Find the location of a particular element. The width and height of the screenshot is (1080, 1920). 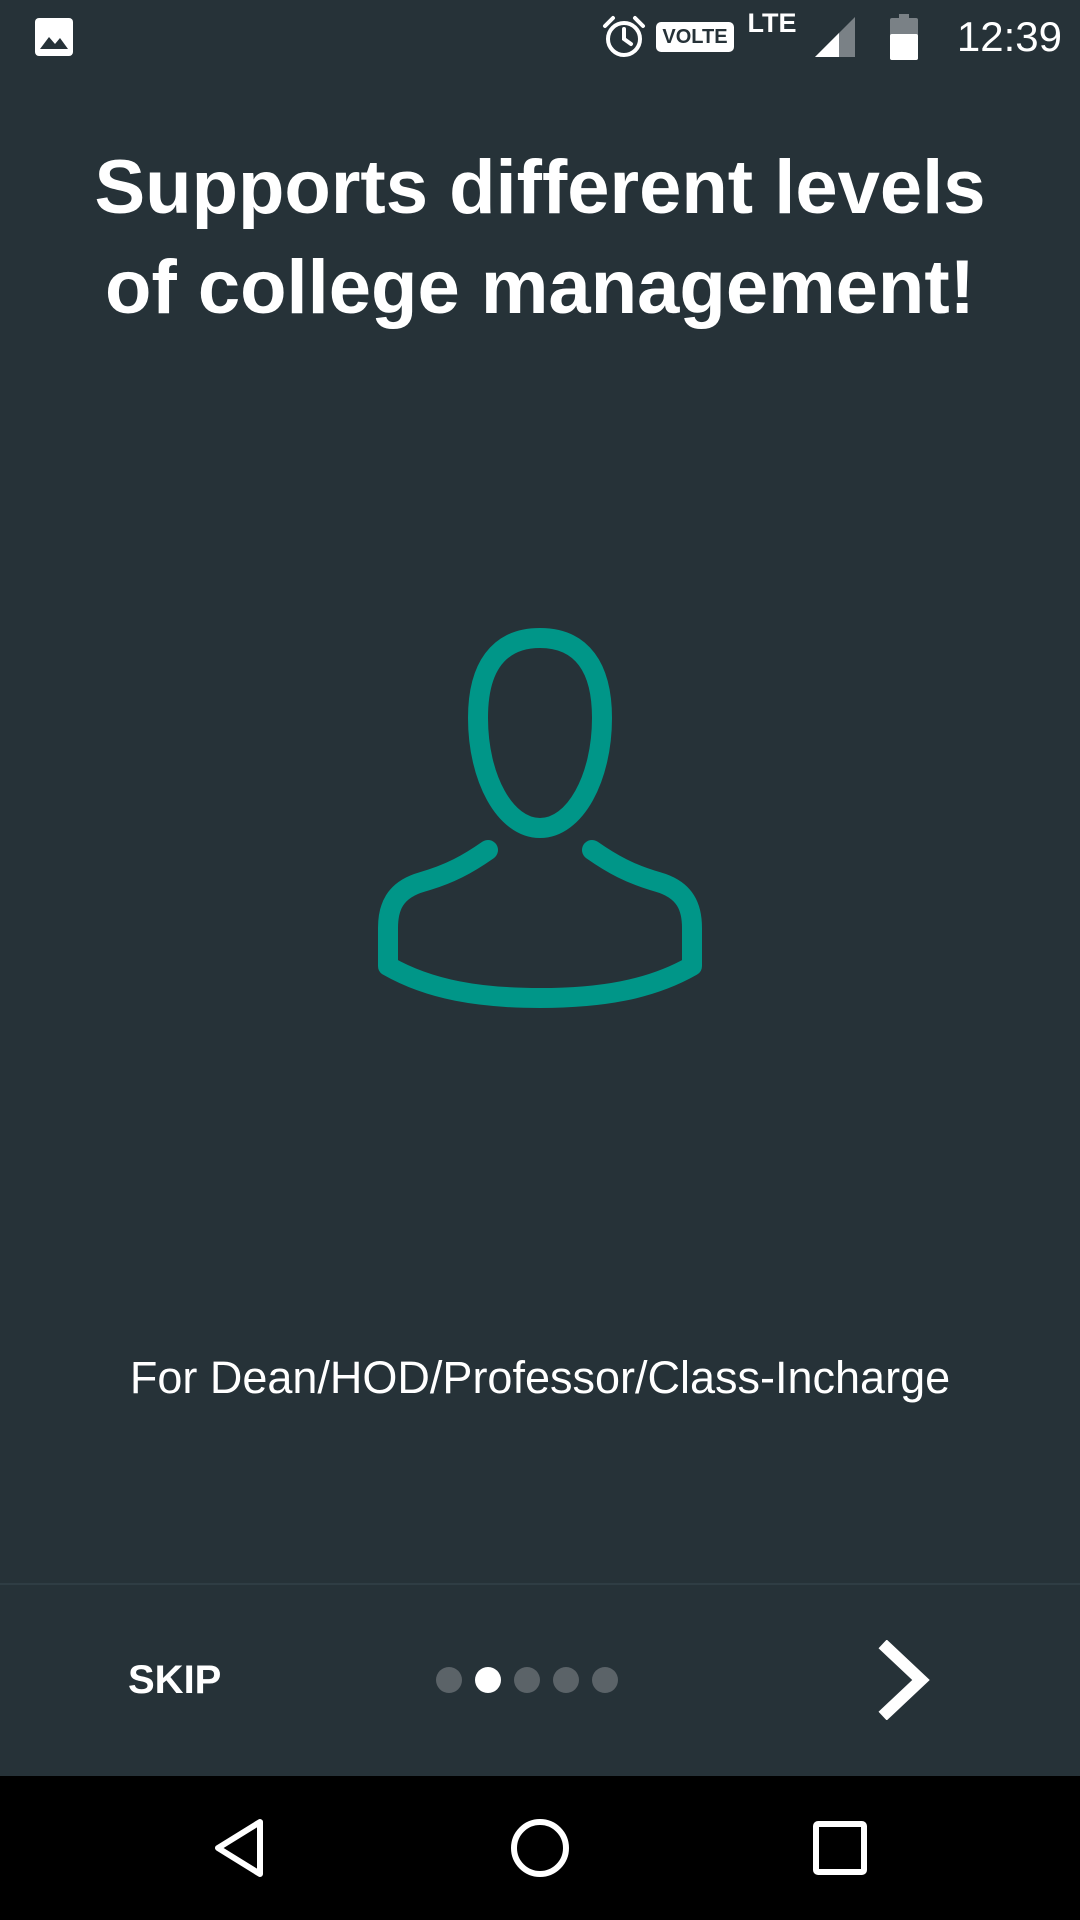

page-indicator is located at coordinates (536, 1680).